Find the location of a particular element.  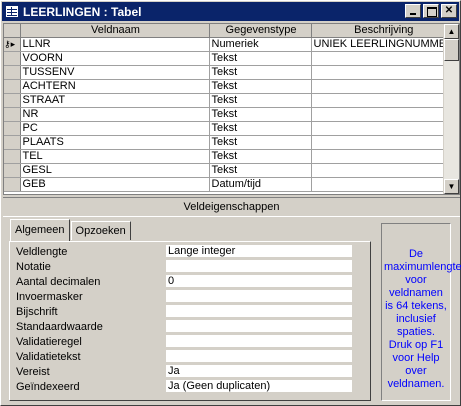

property-row: Geïndexeerd Ja (Geen duplicaten) is located at coordinates (186, 387).